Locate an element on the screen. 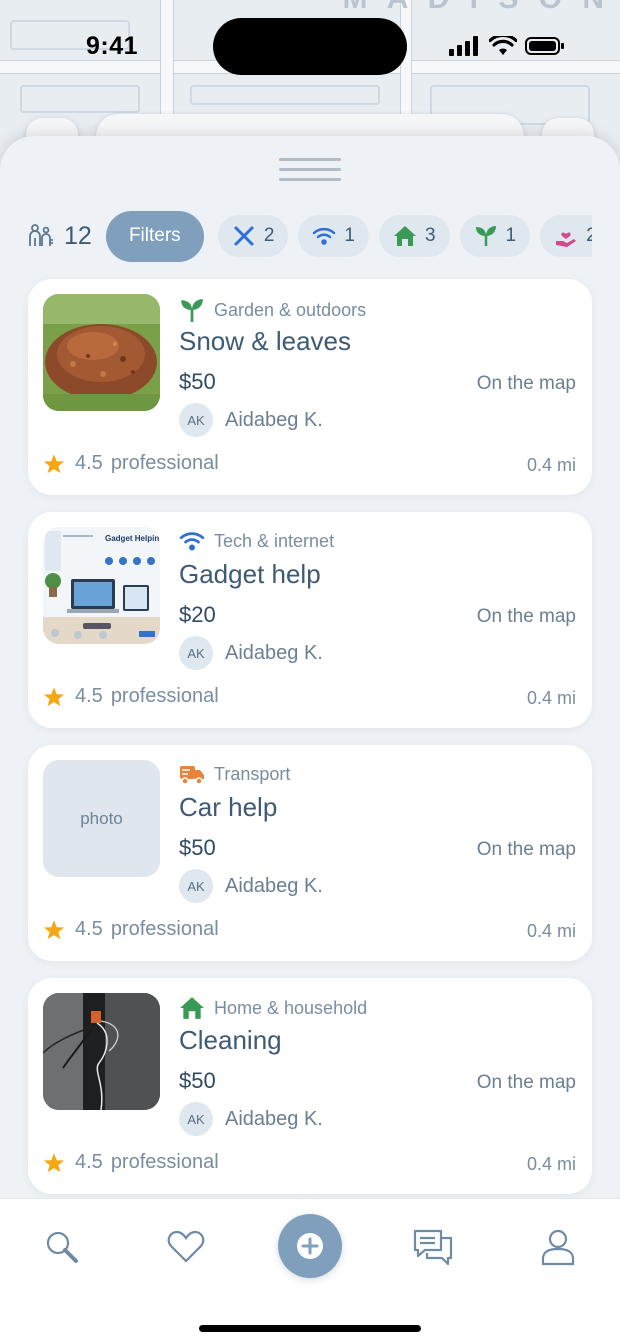 The height and width of the screenshot is (1342, 620). system-icons is located at coordinates (507, 46).